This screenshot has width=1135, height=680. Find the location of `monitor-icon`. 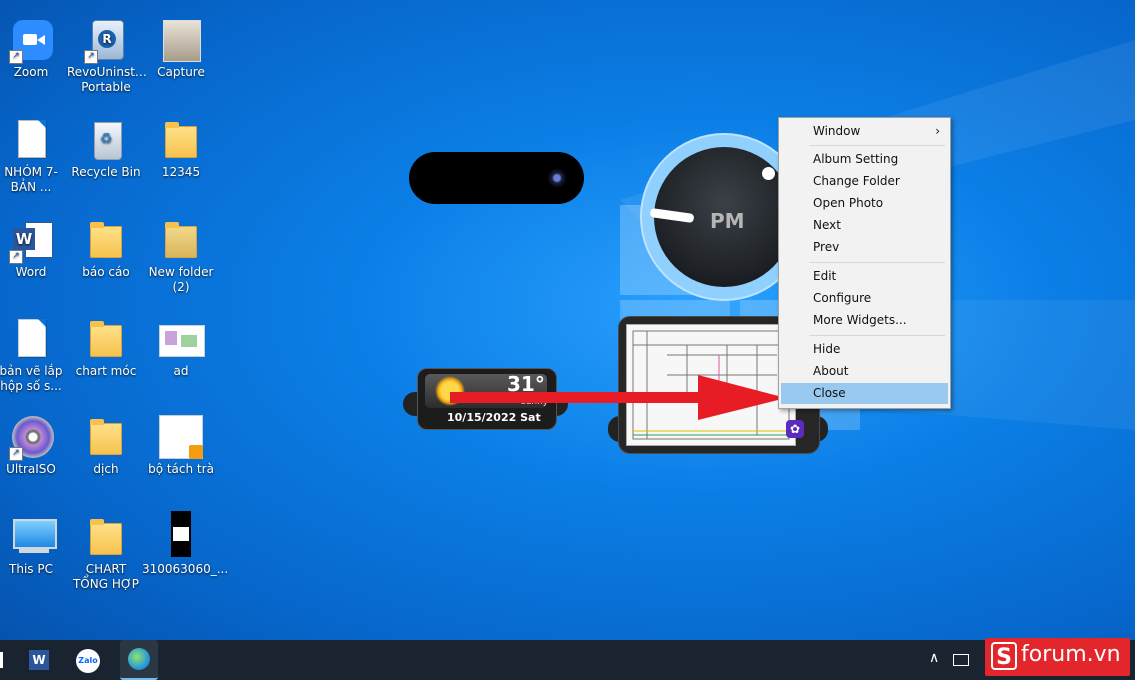

monitor-icon is located at coordinates (34, 537).